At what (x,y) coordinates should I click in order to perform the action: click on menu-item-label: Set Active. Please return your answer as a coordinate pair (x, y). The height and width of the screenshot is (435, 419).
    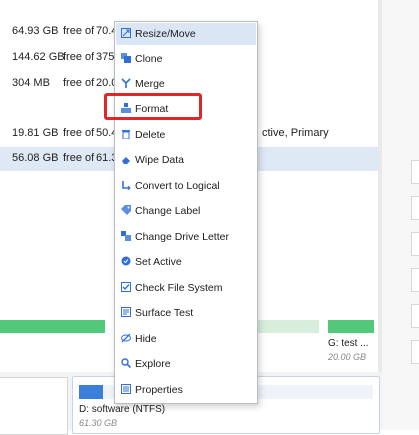
    Looking at the image, I should click on (158, 262).